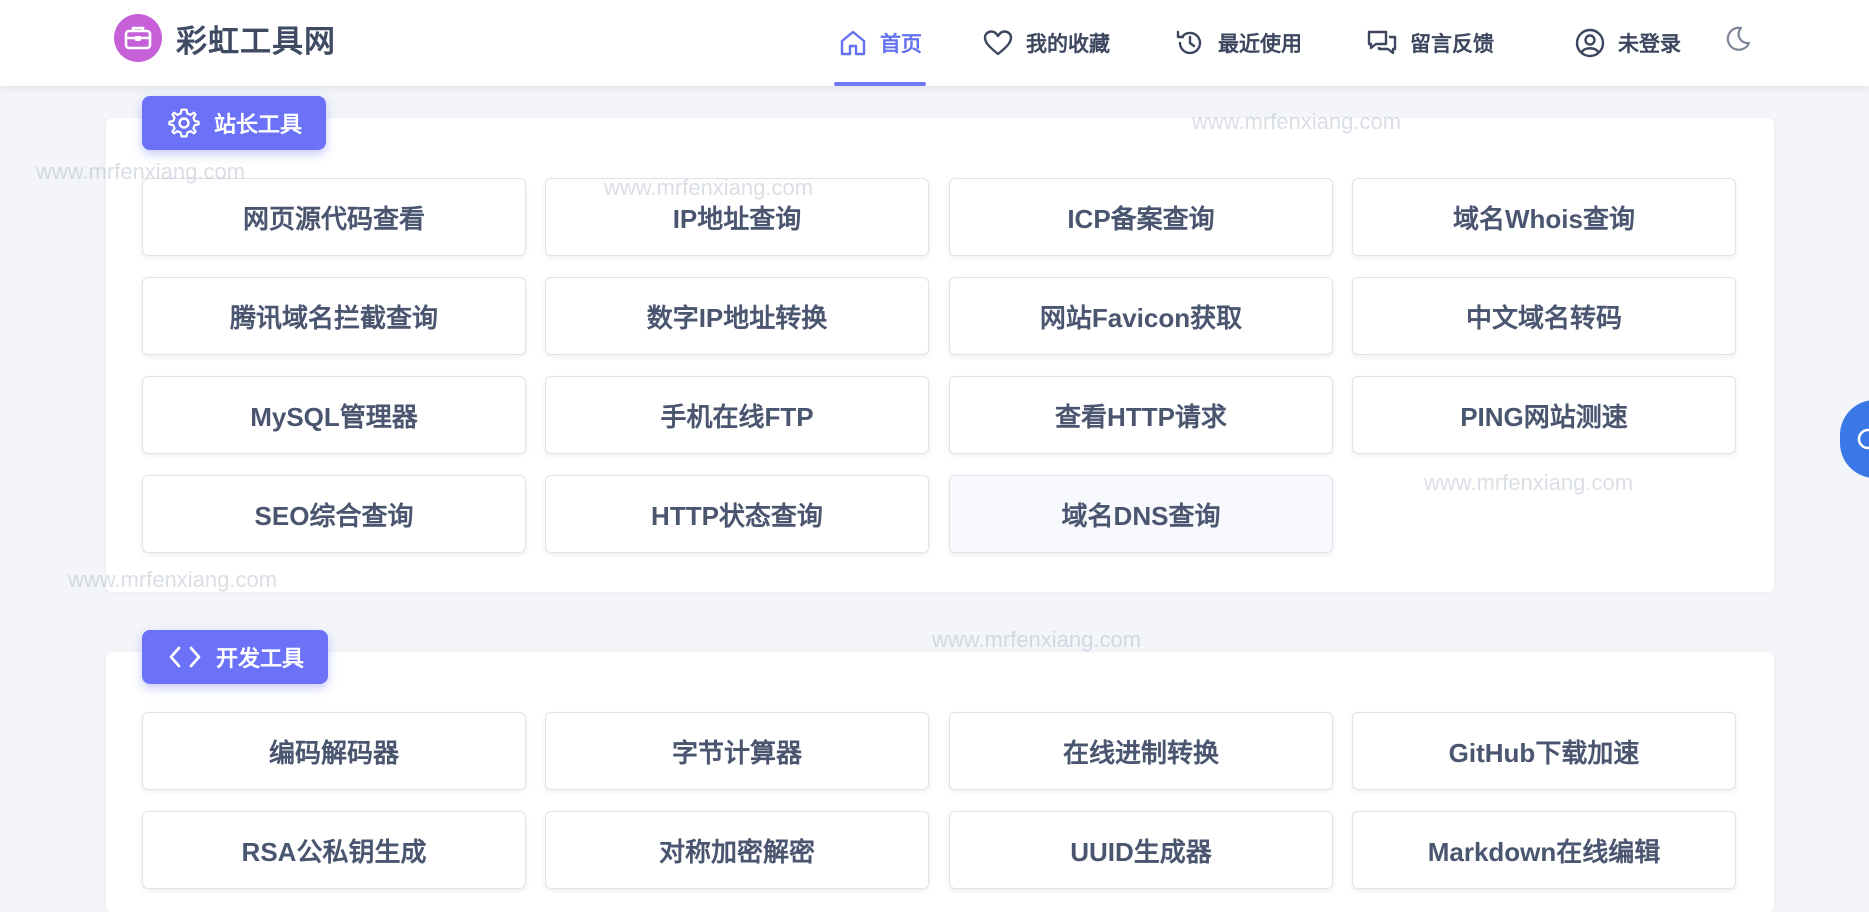  I want to click on theme-toggle-button, so click(1737, 39).